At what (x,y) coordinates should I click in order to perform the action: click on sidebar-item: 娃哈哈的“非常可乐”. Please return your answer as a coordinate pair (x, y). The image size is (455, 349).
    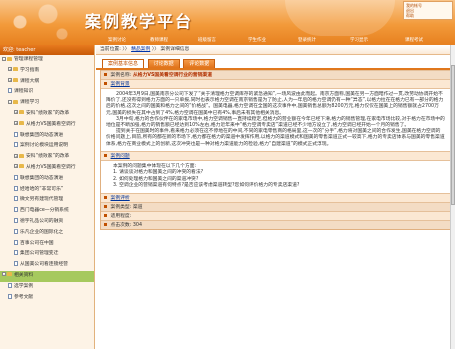
    Looking at the image, I should click on (47, 190).